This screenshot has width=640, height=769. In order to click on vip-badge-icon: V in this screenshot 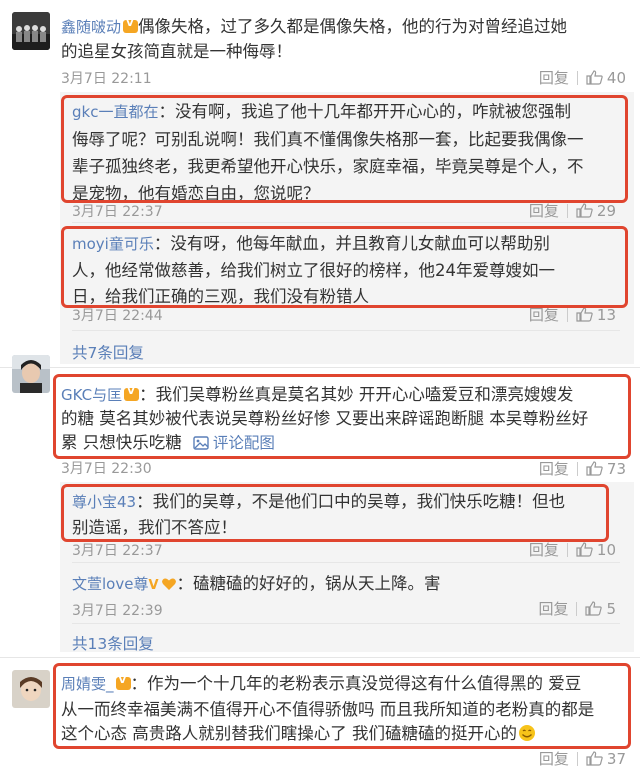, I will do `click(153, 585)`.